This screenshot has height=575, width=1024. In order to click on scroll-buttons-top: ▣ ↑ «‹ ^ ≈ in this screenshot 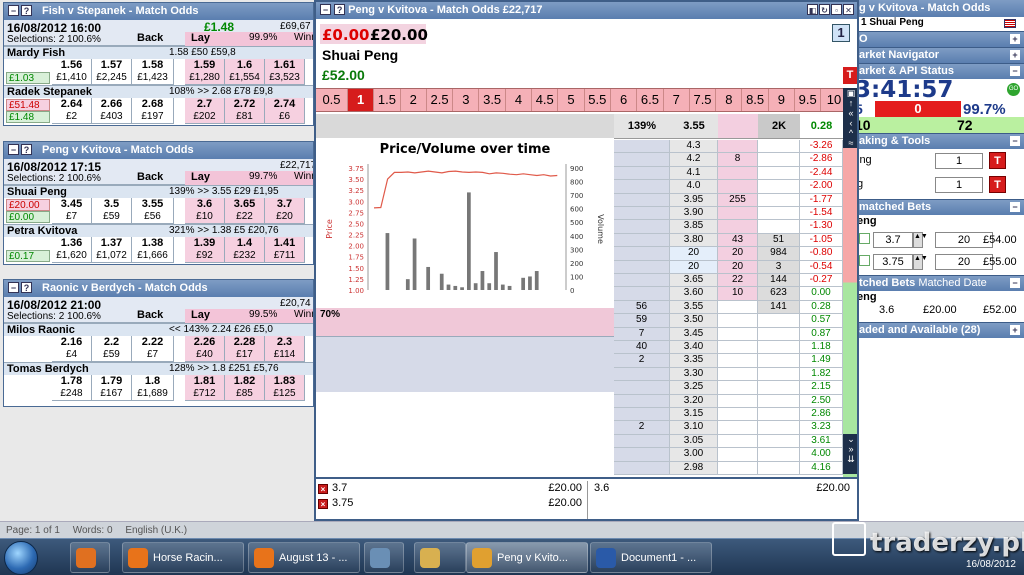, I will do `click(850, 118)`.